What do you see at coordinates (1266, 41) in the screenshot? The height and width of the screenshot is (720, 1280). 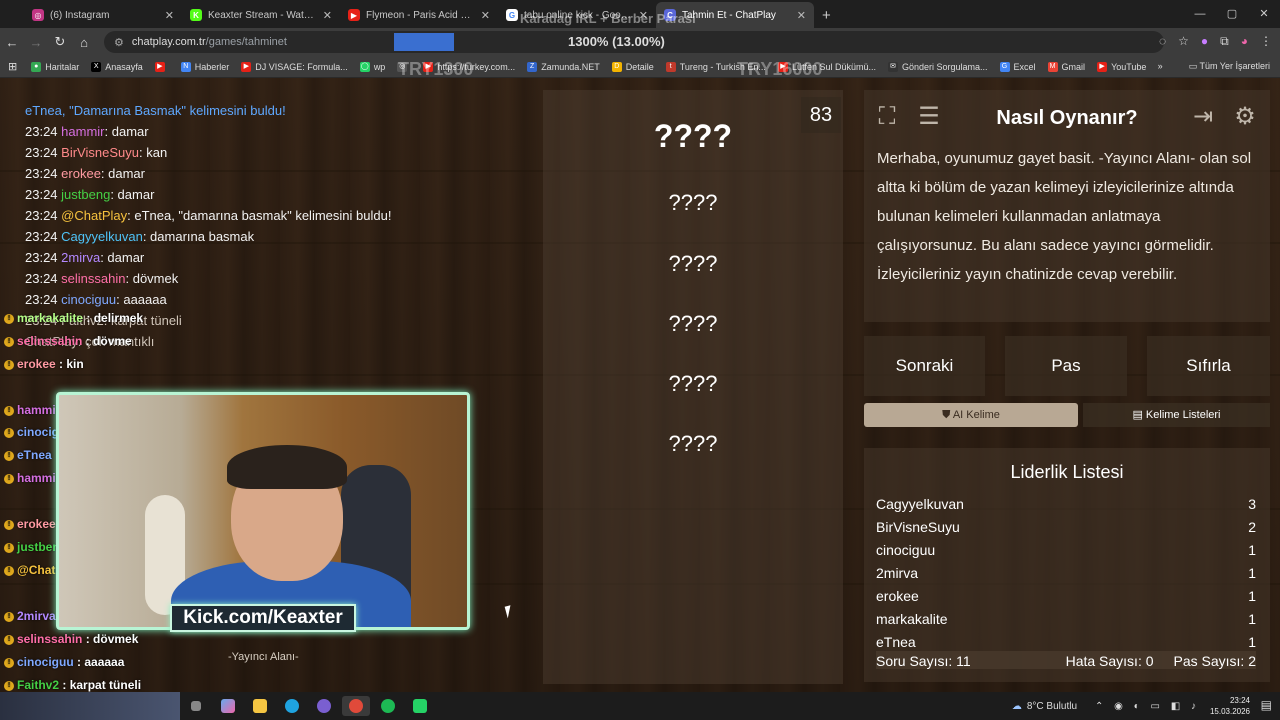 I see `menu-icon: ⋮` at bounding box center [1266, 41].